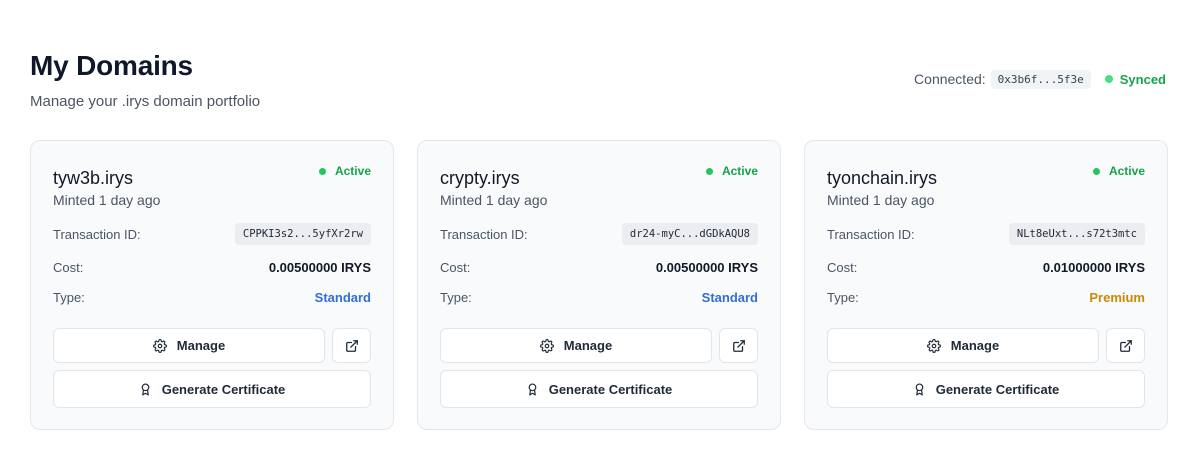  Describe the element at coordinates (1076, 234) in the screenshot. I see `transaction-id-value: NLt8eUxt...s72t3mtc` at that location.